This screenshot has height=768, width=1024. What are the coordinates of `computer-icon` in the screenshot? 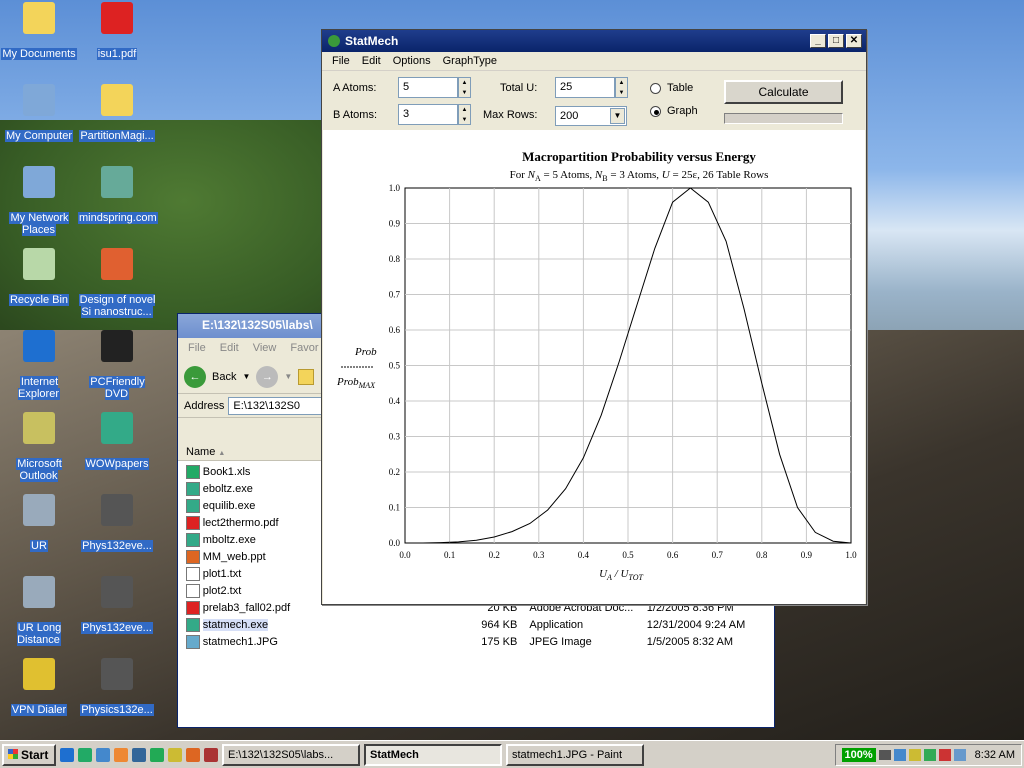 It's located at (39, 100).